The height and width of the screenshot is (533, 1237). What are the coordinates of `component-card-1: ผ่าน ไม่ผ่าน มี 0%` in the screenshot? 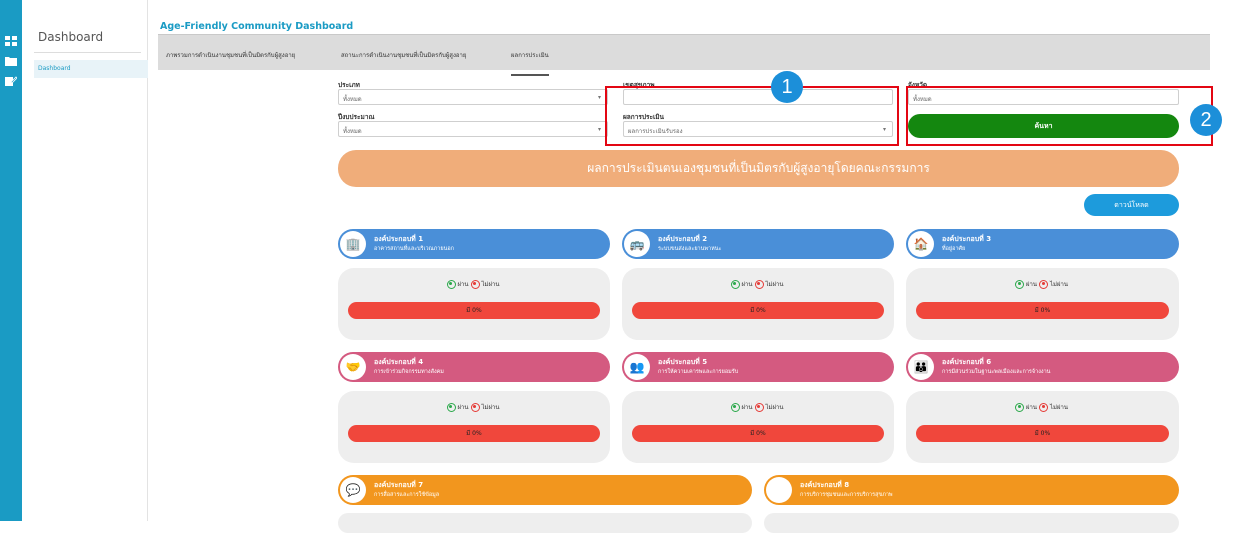 It's located at (474, 304).